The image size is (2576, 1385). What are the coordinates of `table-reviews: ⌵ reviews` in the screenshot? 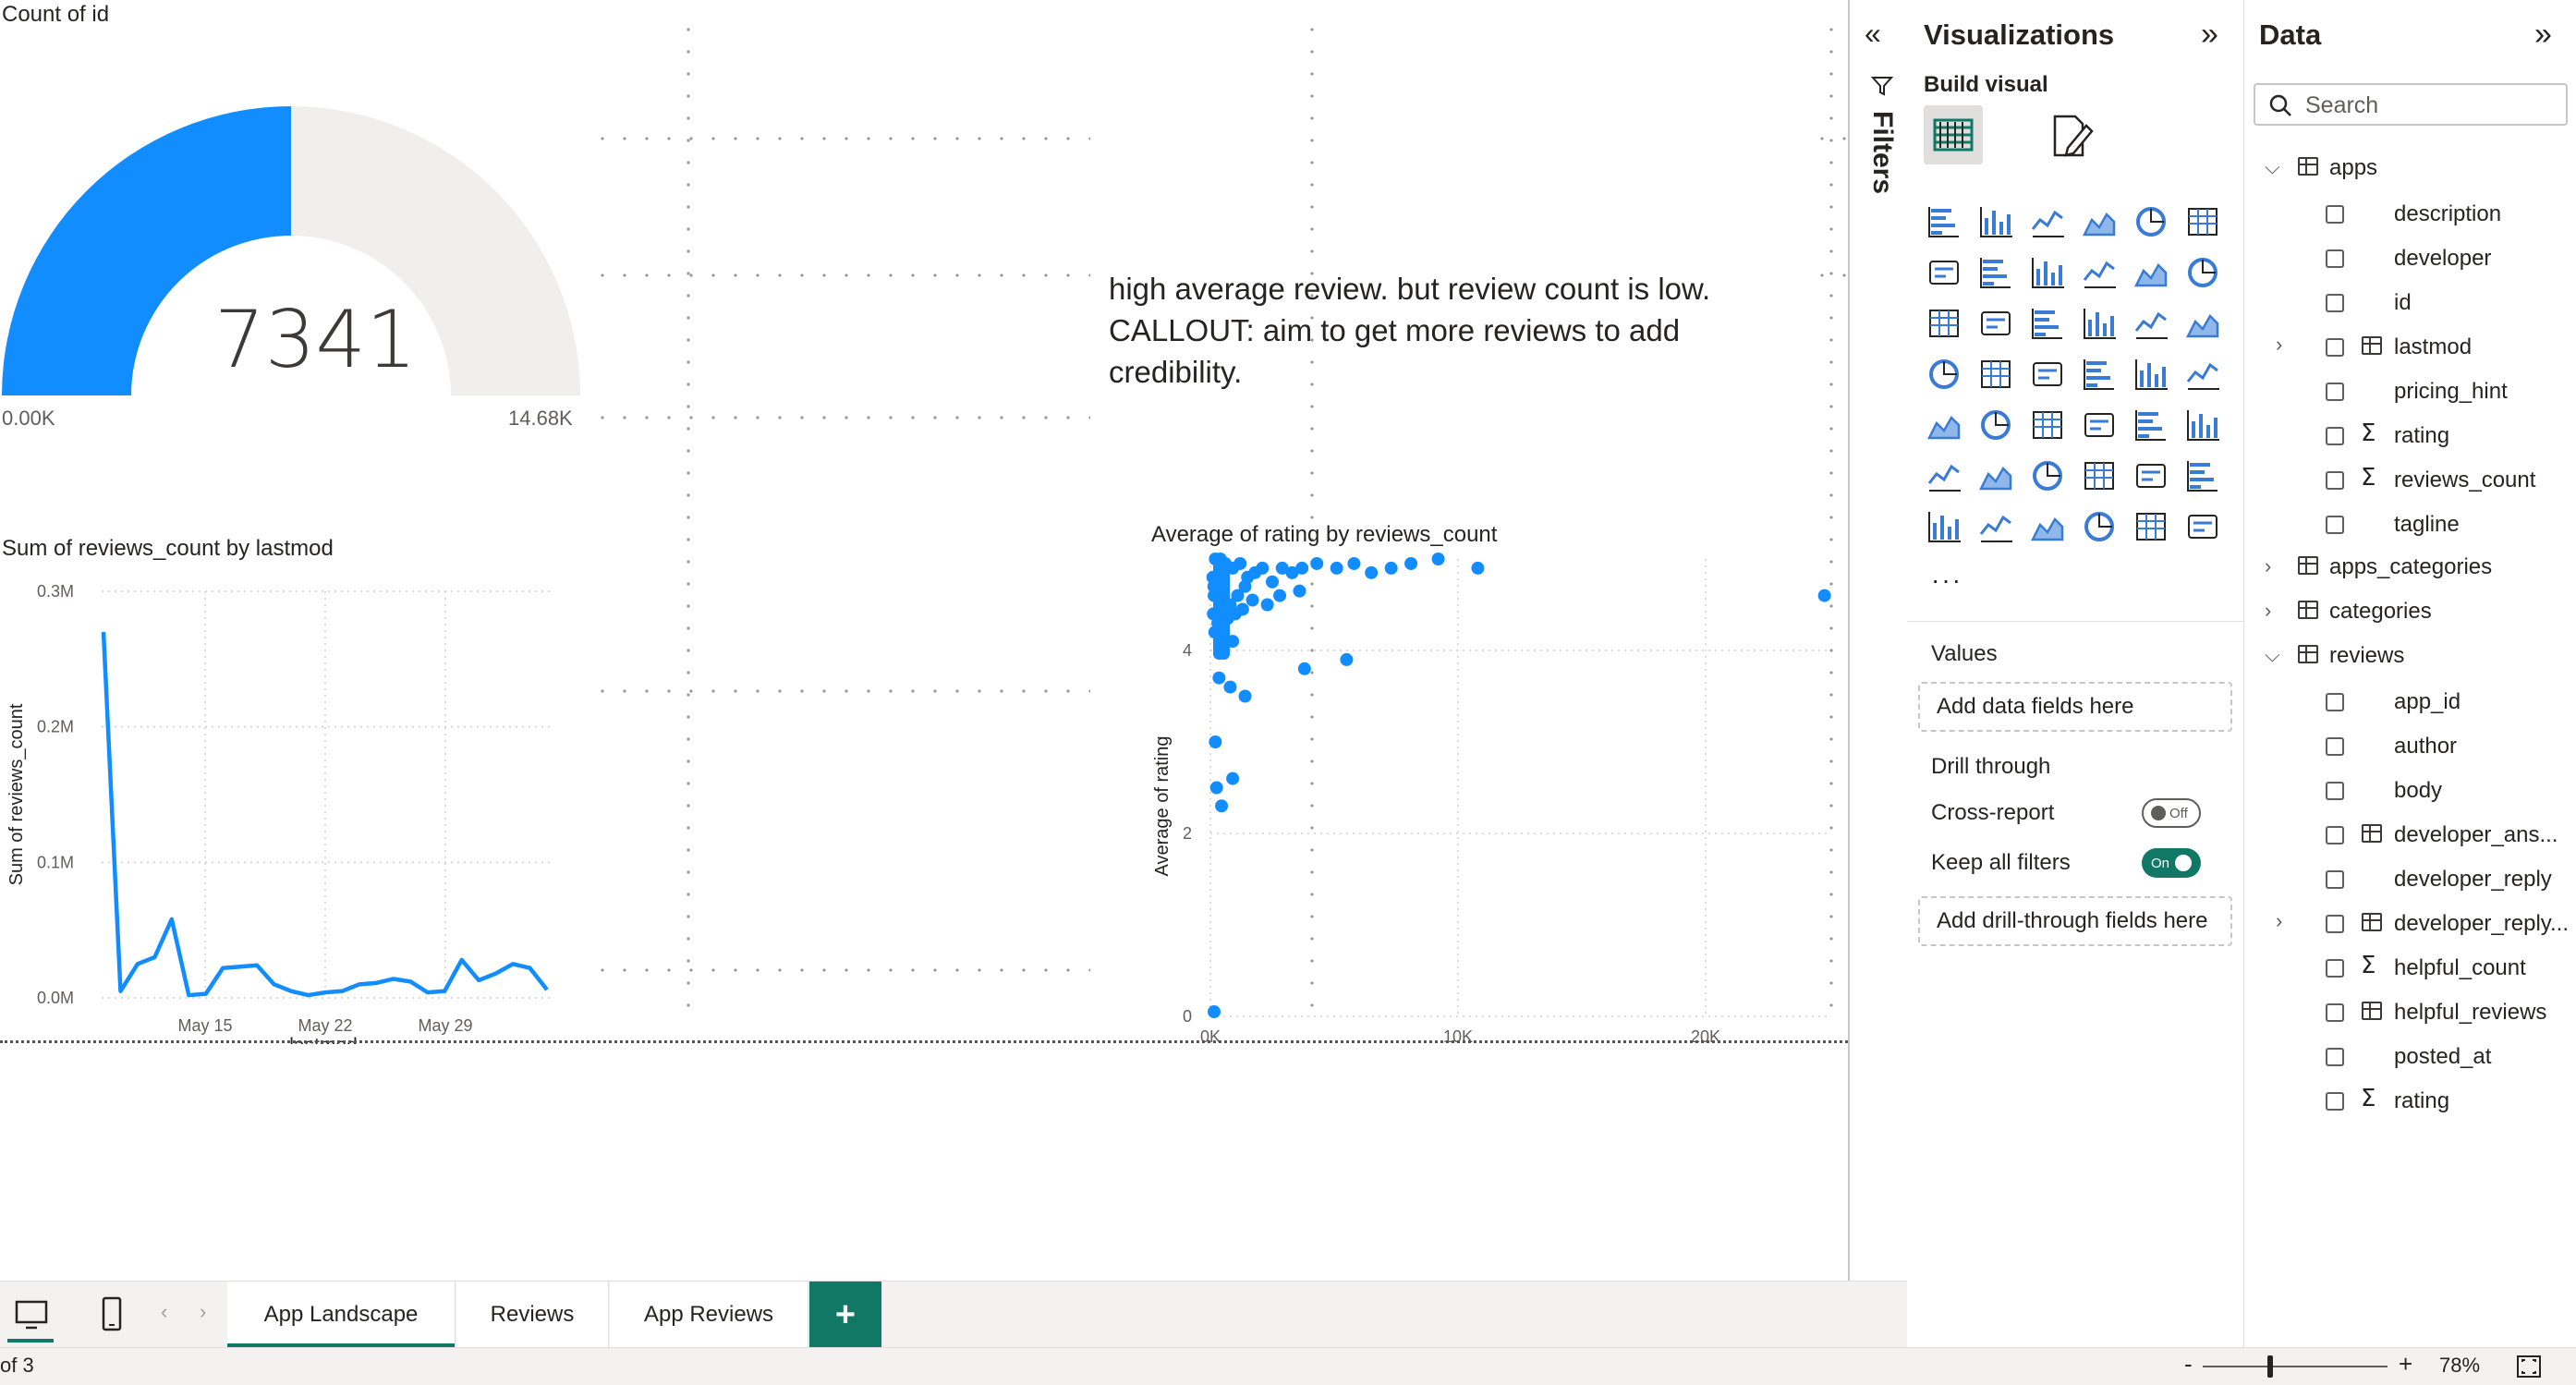 It's located at (2410, 658).